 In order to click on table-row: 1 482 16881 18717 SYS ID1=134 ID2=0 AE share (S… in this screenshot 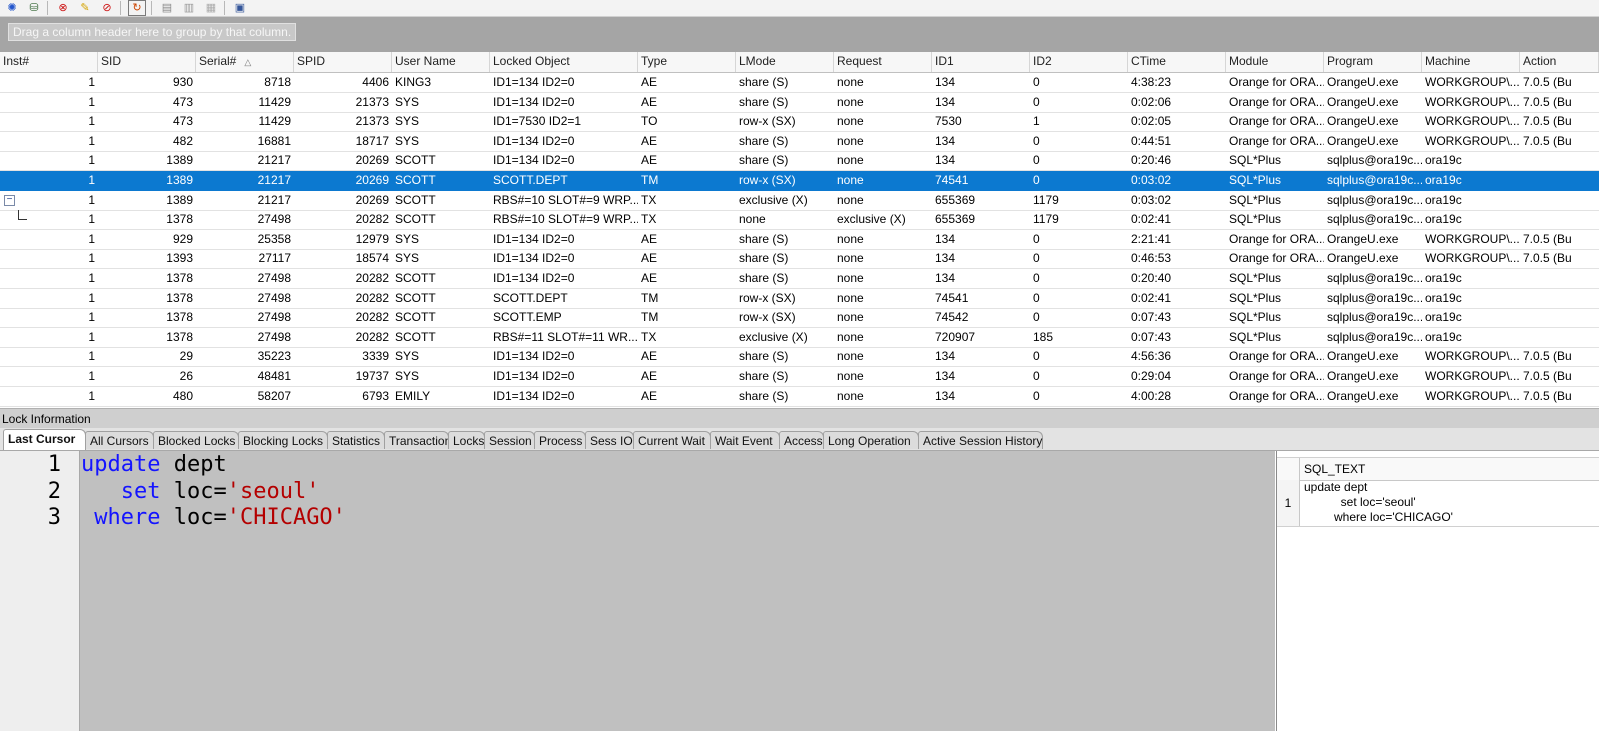, I will do `click(799, 142)`.